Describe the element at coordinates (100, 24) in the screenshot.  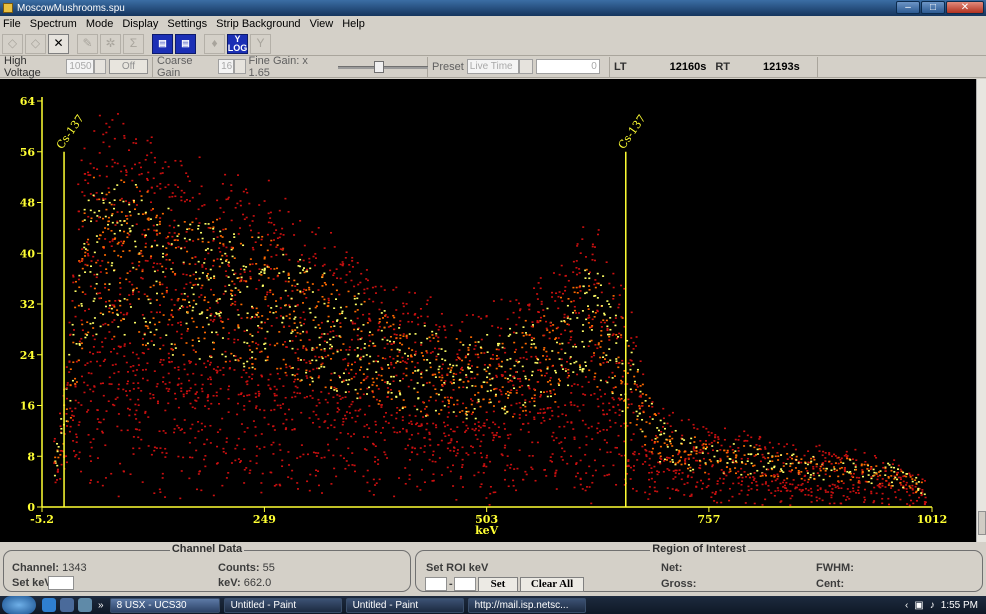
I see `menu-mode: Mode` at that location.